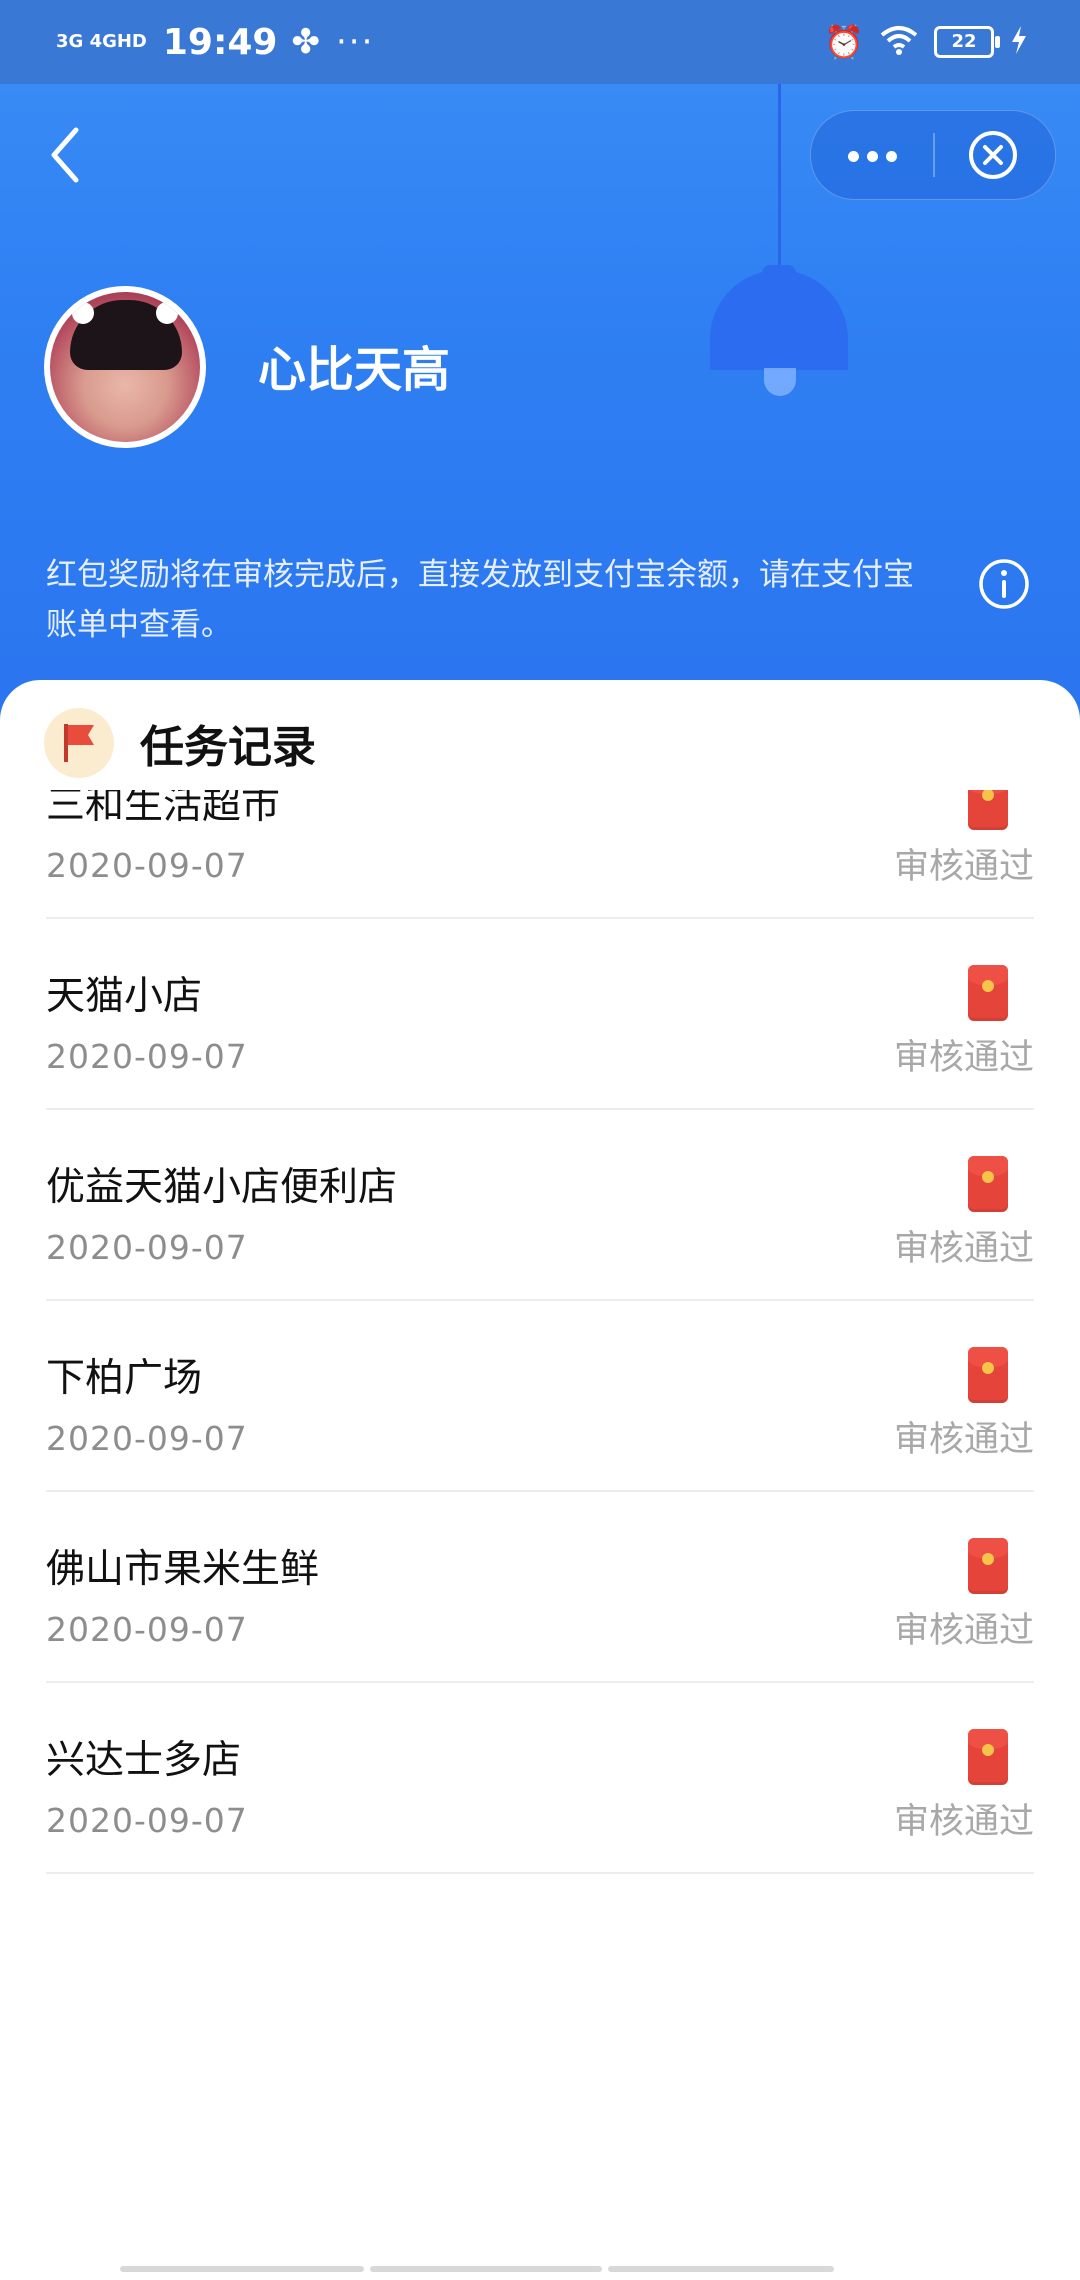 This screenshot has width=1080, height=2280. I want to click on back-icon, so click(65, 155).